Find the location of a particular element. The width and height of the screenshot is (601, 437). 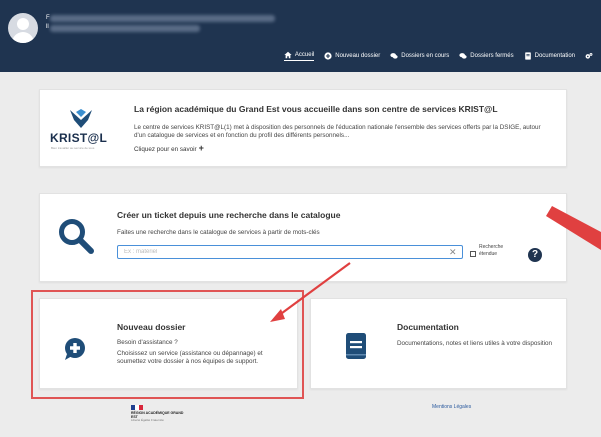

avatar is located at coordinates (23, 28).